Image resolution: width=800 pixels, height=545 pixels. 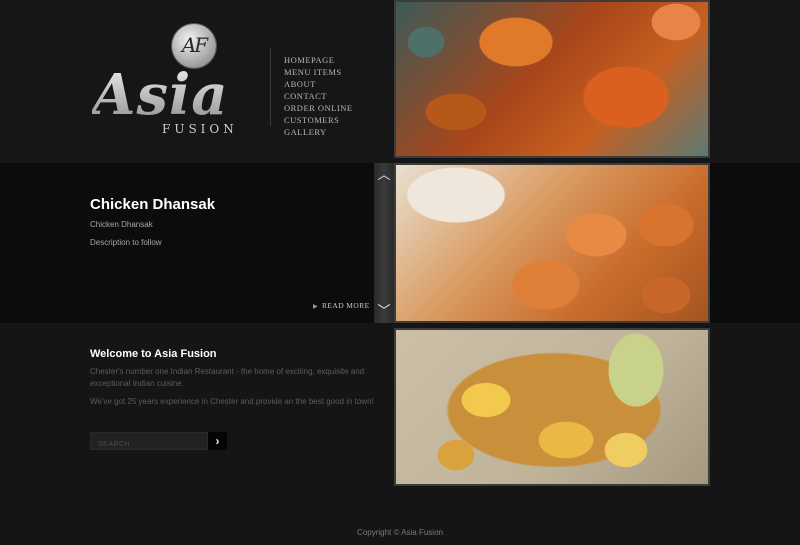 I want to click on read-more-label: READ MORE, so click(x=346, y=305).